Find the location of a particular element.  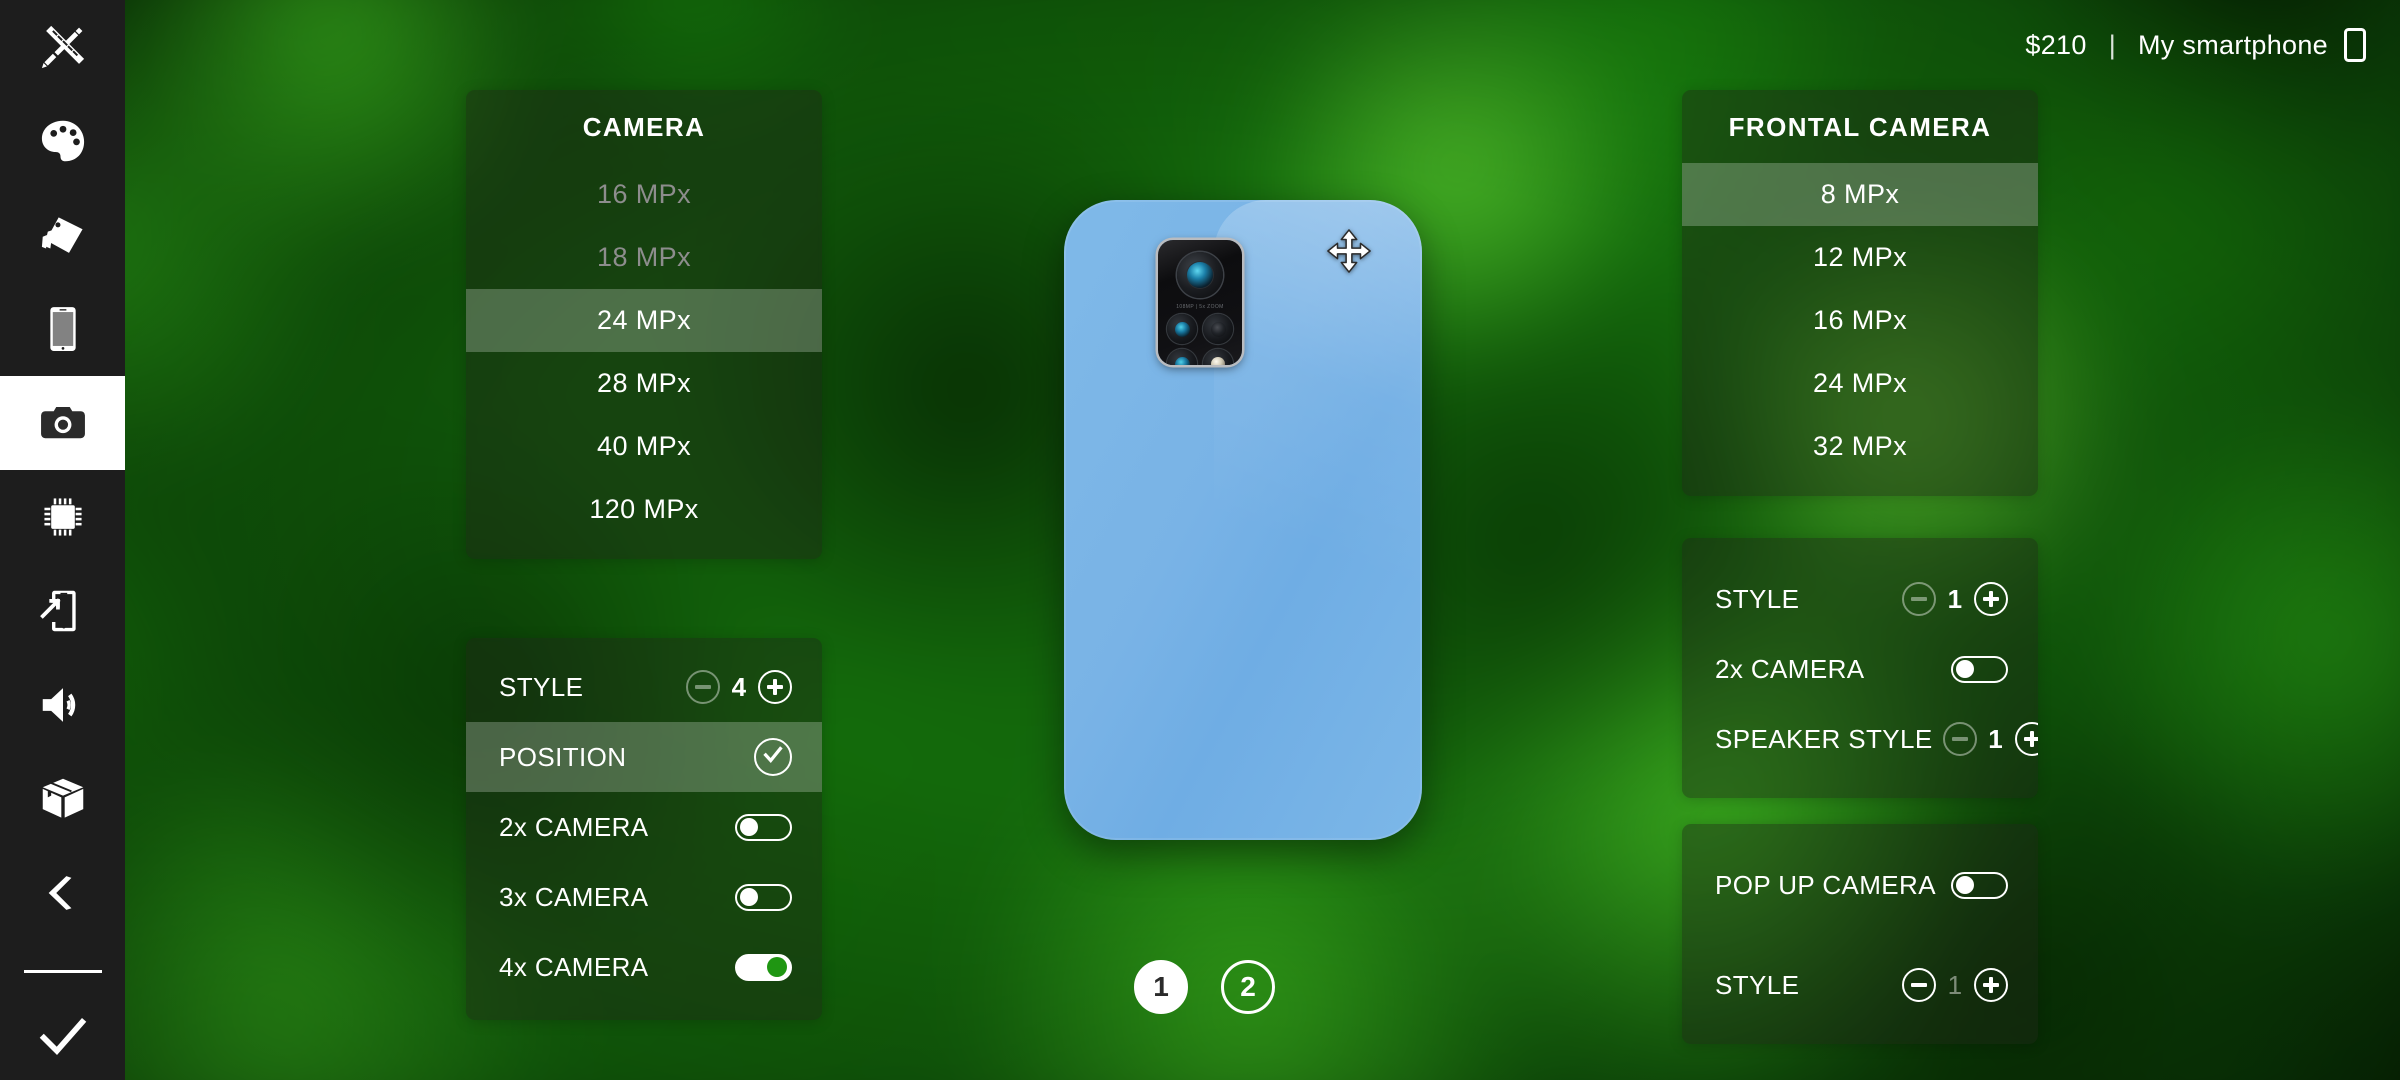

sidebar-item-material is located at coordinates (62, 235).